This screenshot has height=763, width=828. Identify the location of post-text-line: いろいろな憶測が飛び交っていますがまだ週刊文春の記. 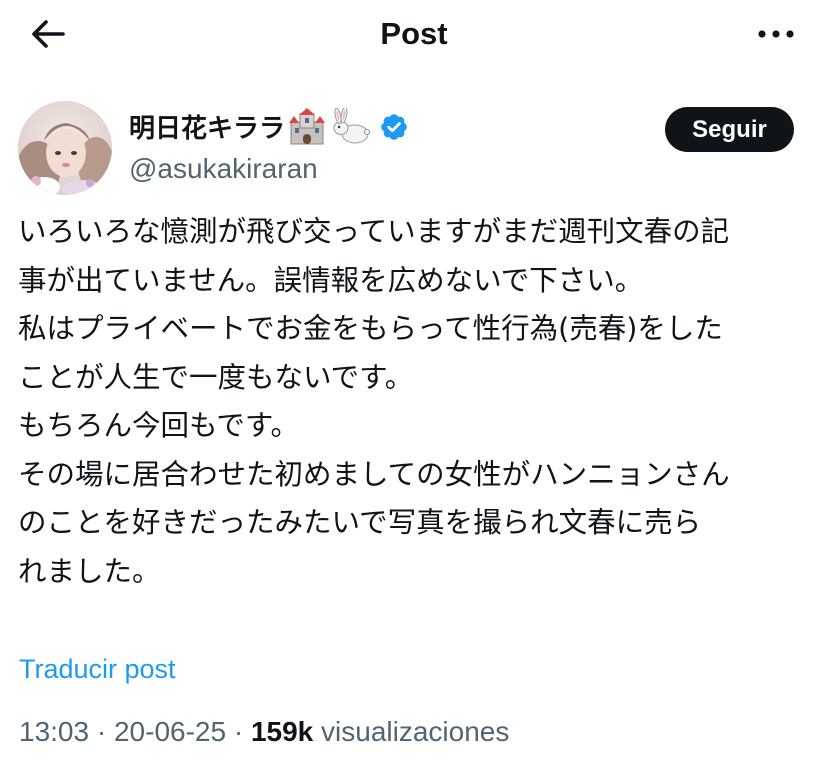
(374, 231).